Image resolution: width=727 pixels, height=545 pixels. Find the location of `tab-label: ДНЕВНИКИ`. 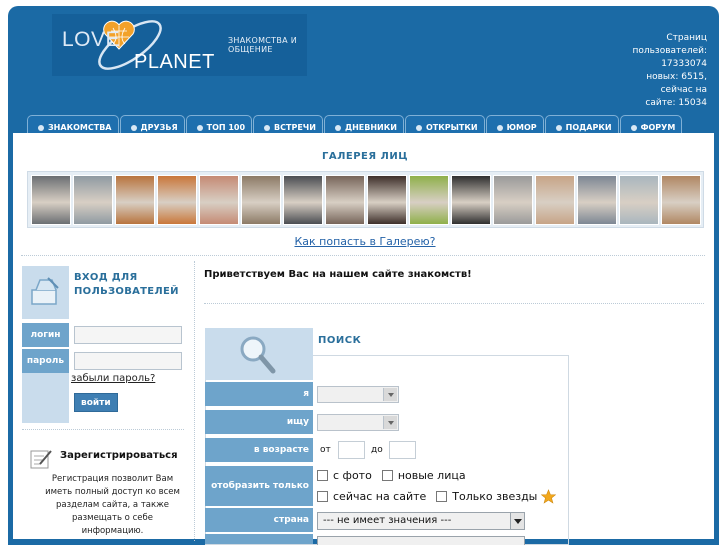

tab-label: ДНЕВНИКИ is located at coordinates (370, 127).